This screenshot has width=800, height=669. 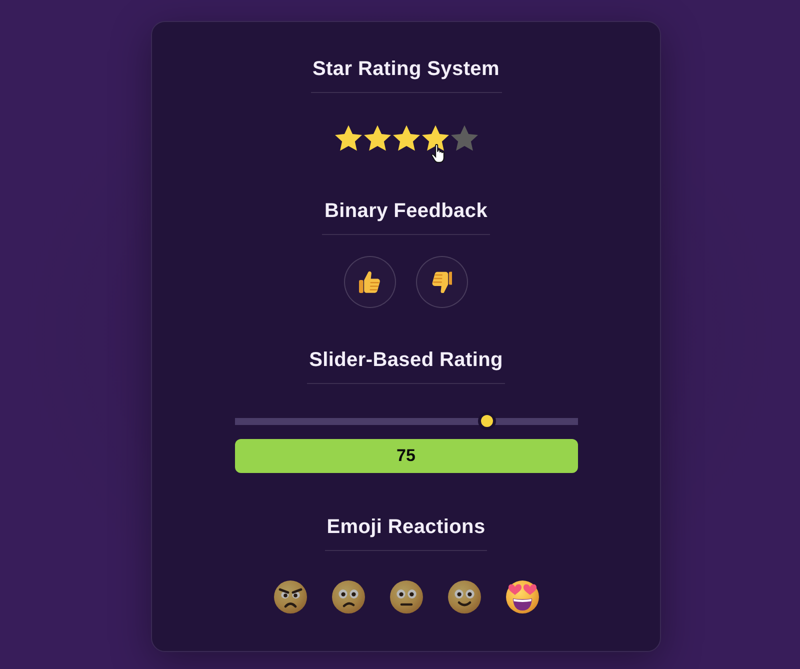 What do you see at coordinates (437, 153) in the screenshot?
I see `hand-cursor-icon` at bounding box center [437, 153].